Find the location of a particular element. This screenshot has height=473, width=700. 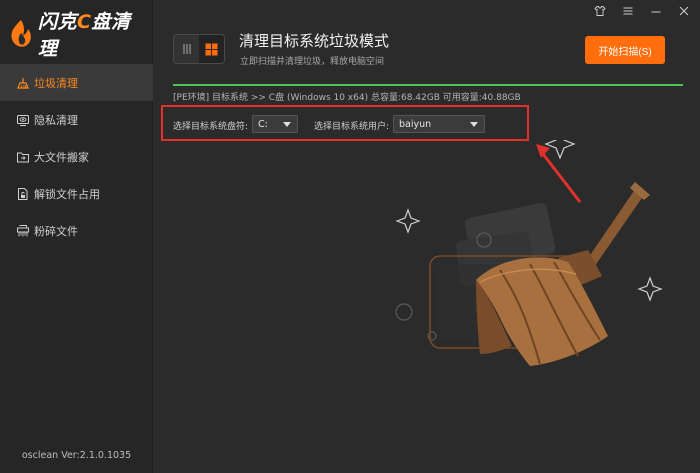

target-selection-box: 选择目标系统盘符: C: 选择目标系统用户: baiyun is located at coordinates (345, 123).